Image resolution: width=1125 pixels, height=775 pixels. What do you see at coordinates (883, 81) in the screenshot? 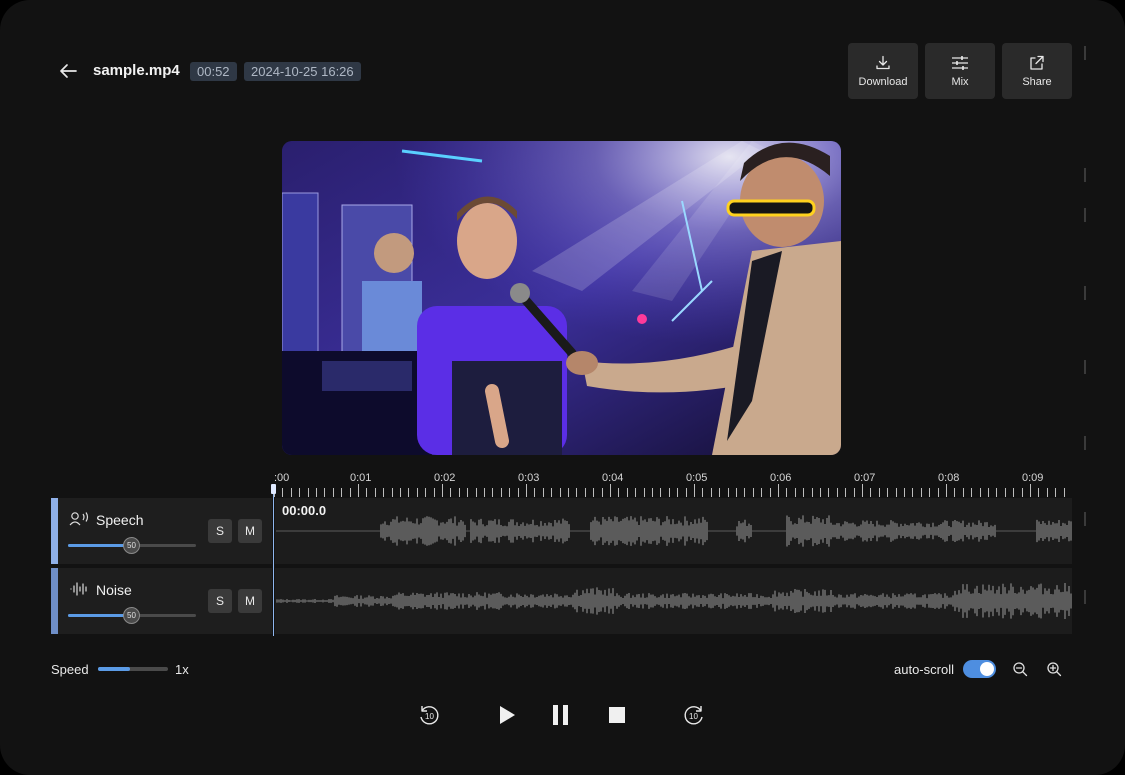
I see `download-label: Download` at bounding box center [883, 81].